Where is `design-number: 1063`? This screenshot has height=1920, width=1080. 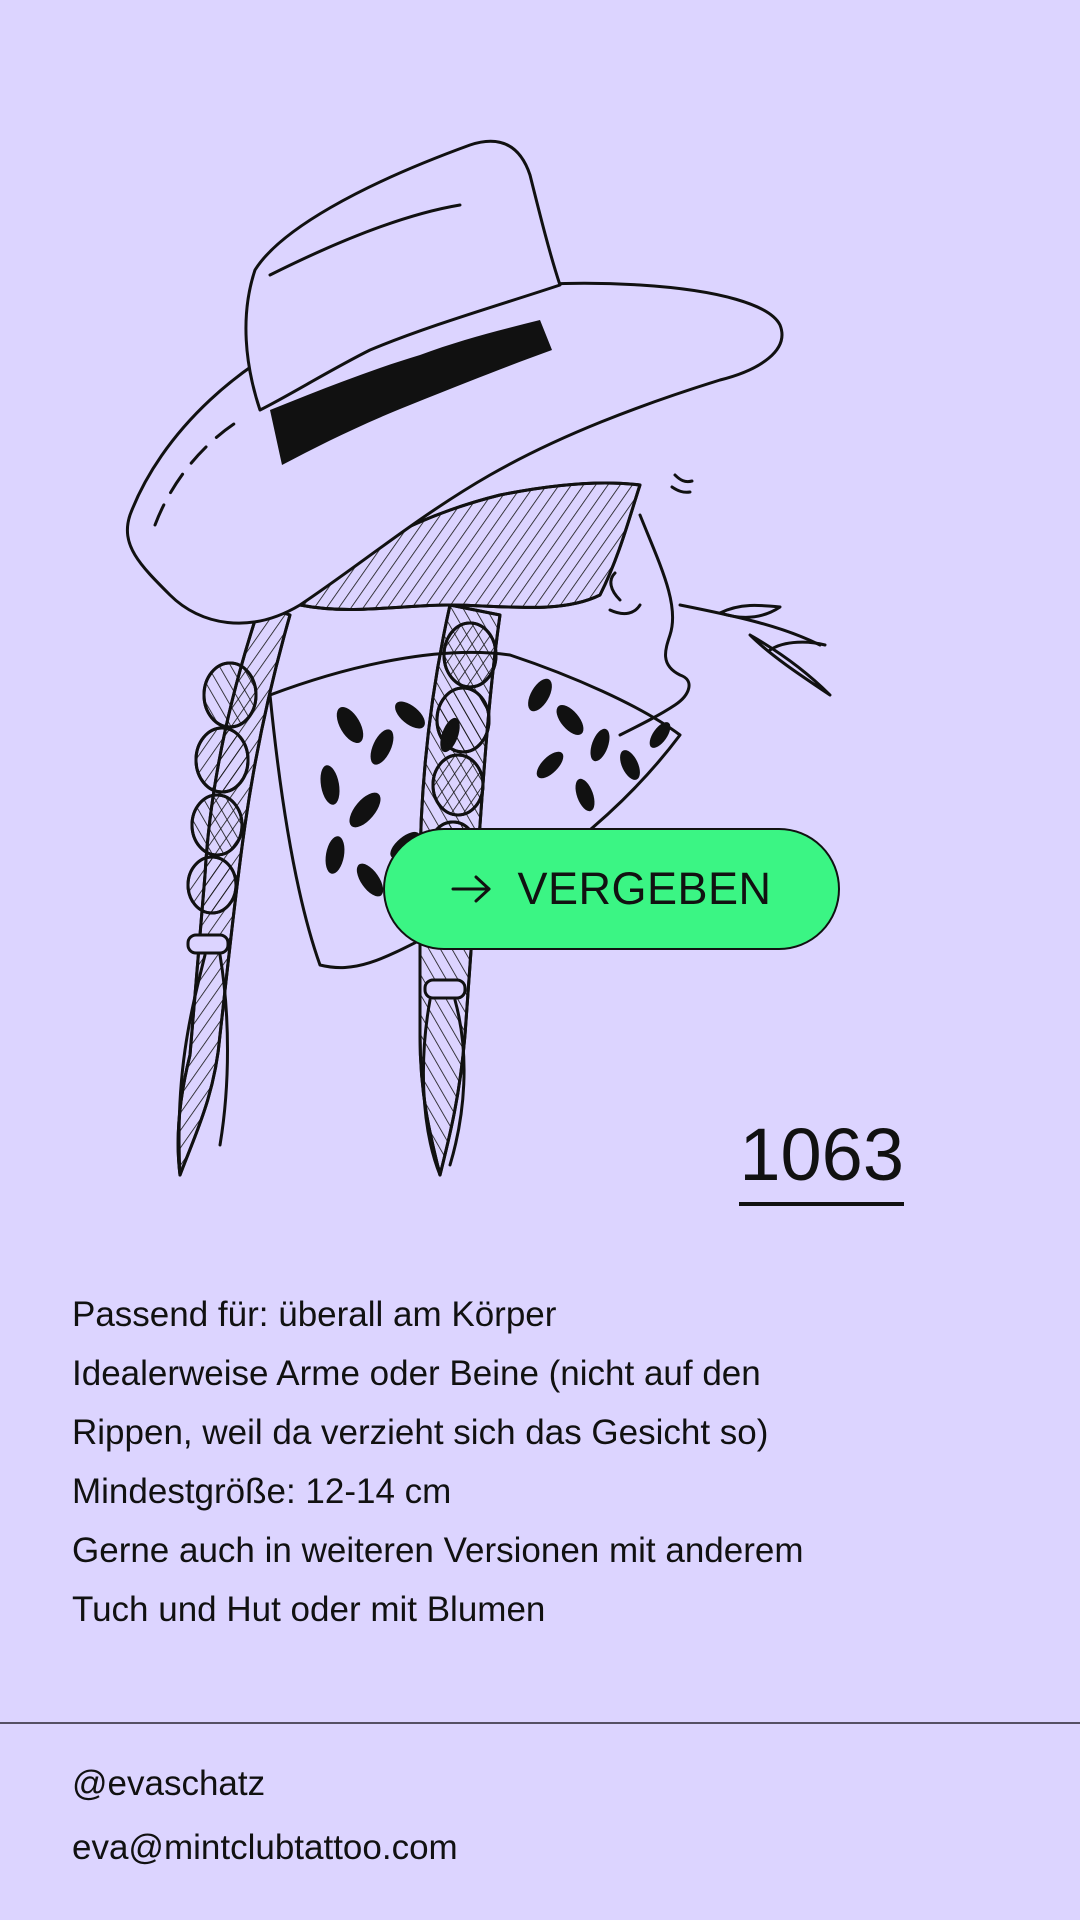
design-number: 1063 is located at coordinates (821, 1162).